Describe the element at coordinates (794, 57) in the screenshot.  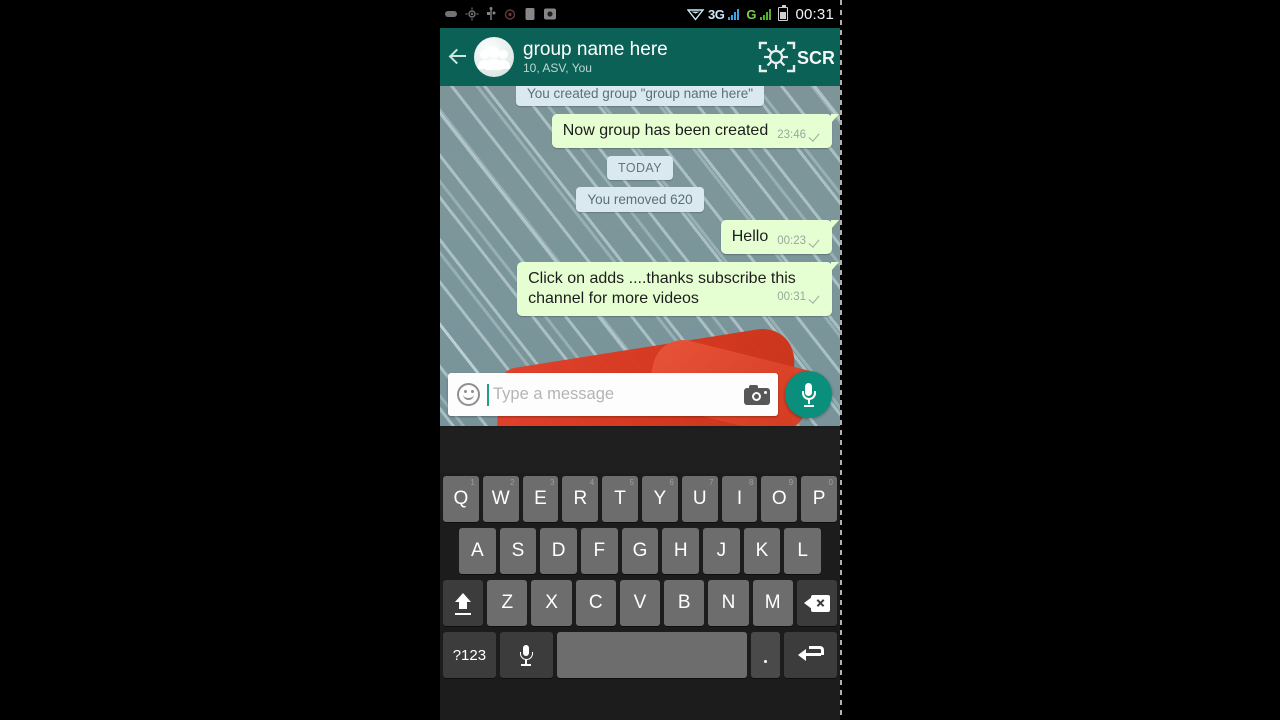
I see `scr-recorder-watermark: SCR` at that location.